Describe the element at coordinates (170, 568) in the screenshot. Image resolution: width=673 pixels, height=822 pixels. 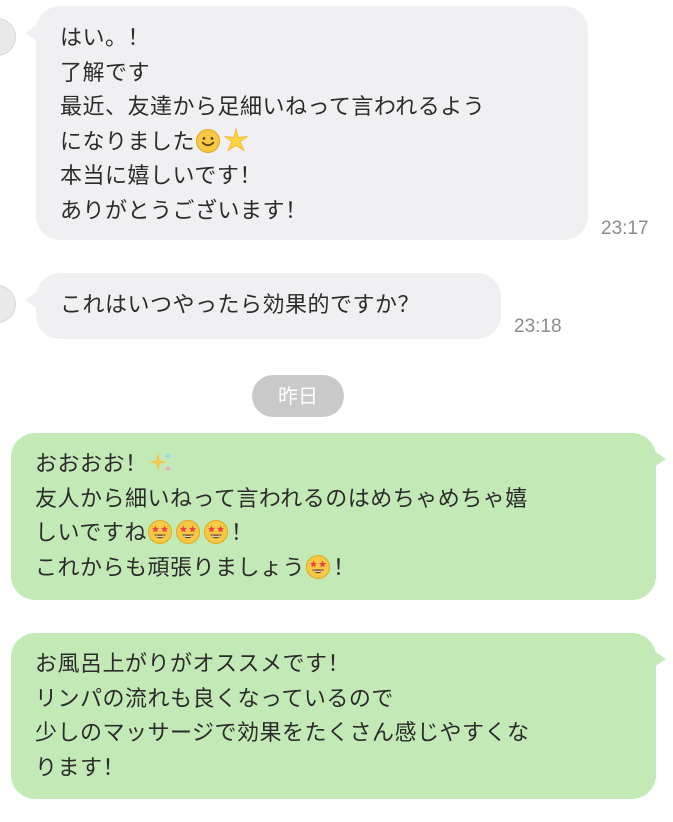
I see `message-line-text: これからも頑張りましょう` at that location.